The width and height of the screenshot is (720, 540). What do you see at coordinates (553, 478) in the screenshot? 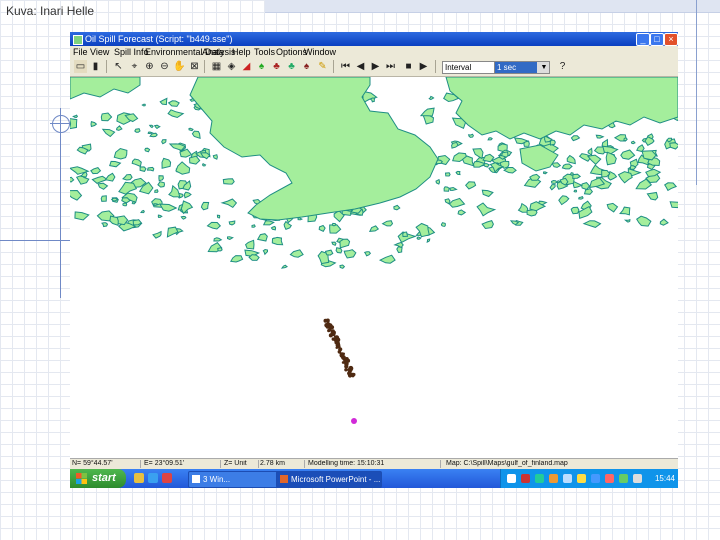
I see `tray-update-icon` at bounding box center [553, 478].